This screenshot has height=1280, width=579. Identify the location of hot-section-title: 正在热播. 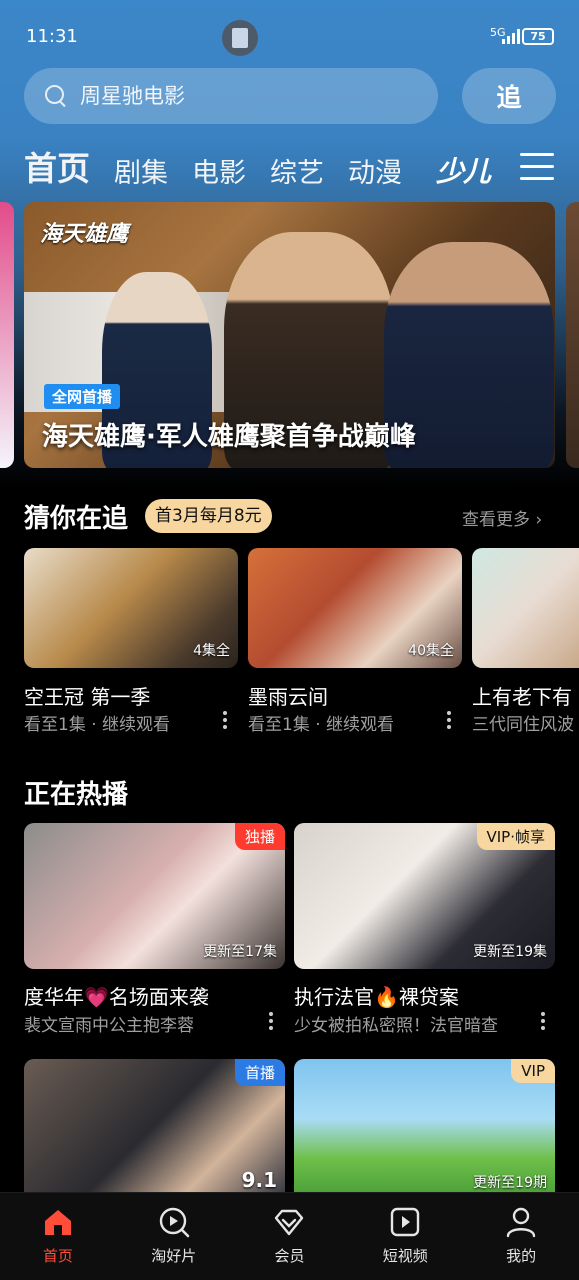
(76, 795).